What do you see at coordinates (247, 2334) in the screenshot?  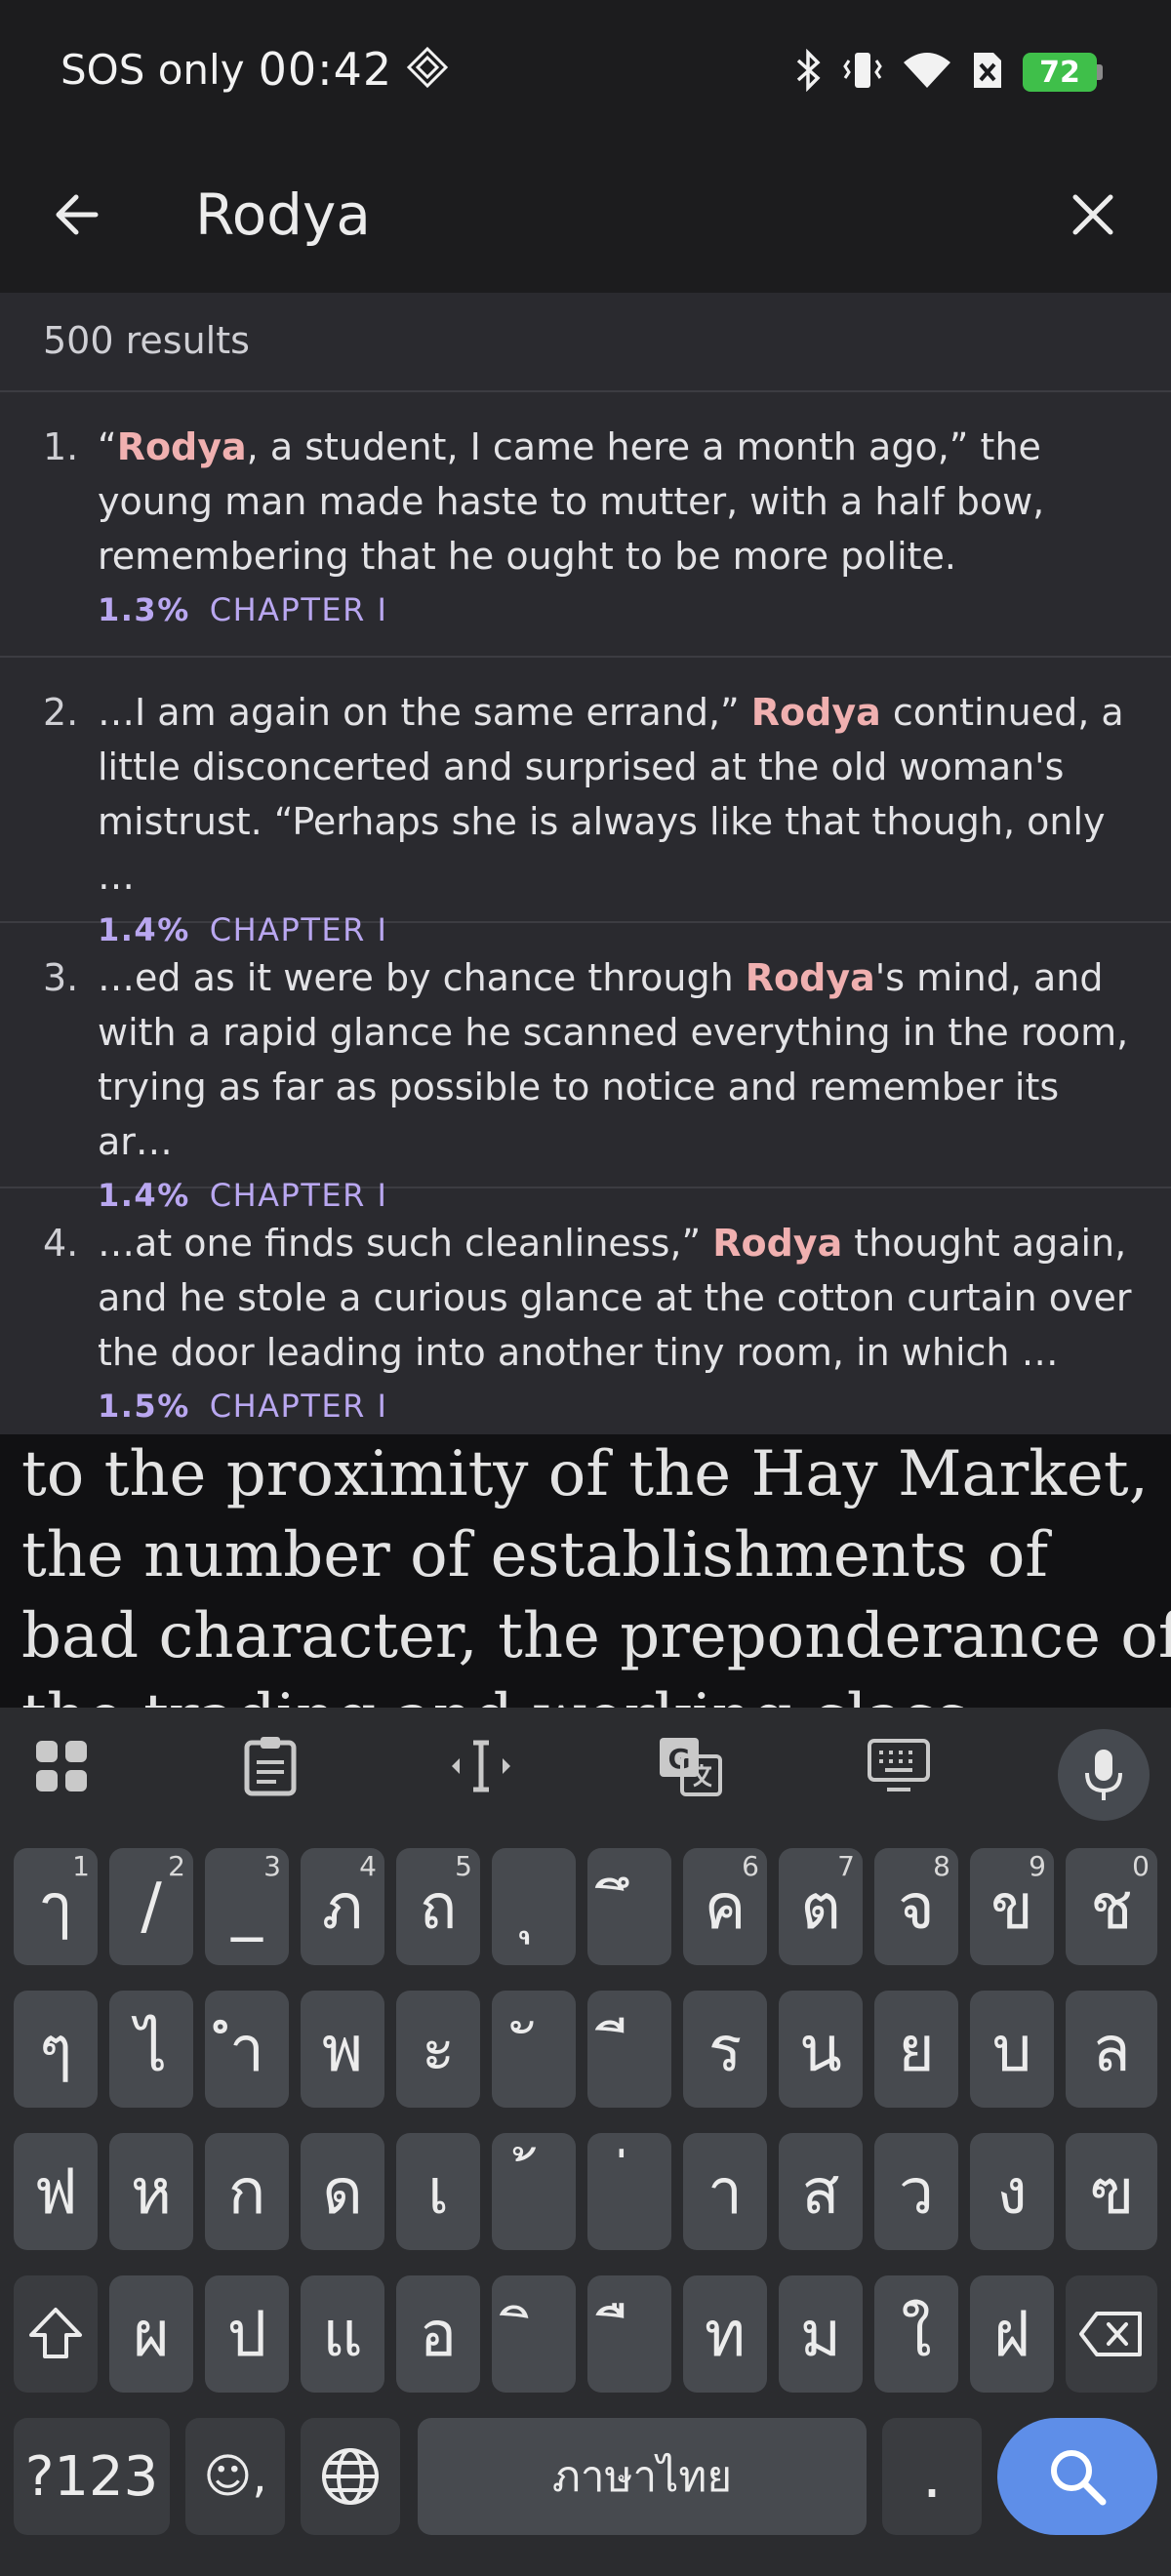 I see `key-row4: ป` at bounding box center [247, 2334].